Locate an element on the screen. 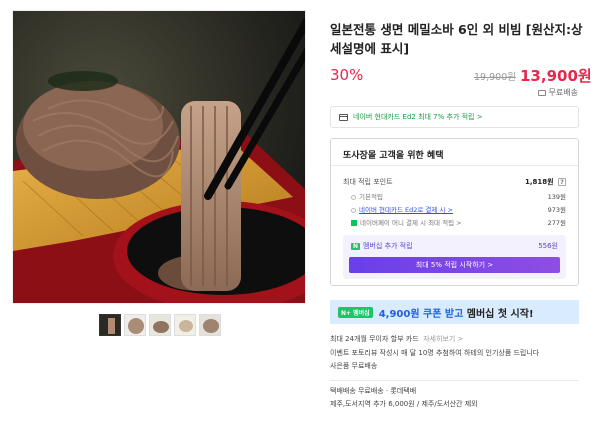  installment-detail-link: 자세히보기 > is located at coordinates (443, 339).